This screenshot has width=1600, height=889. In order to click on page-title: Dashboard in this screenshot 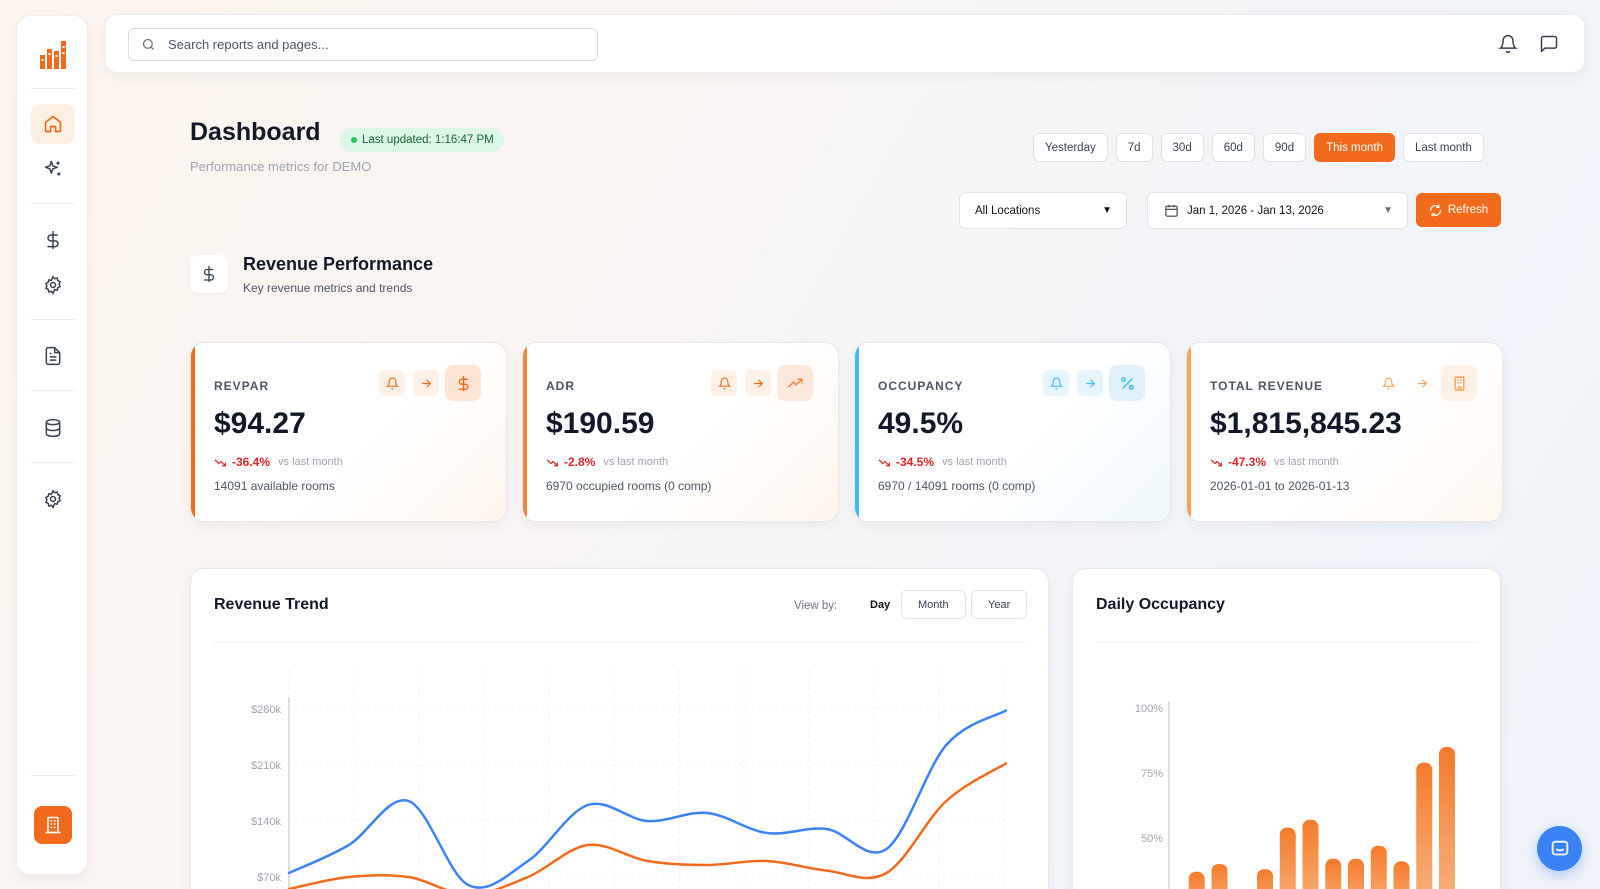, I will do `click(255, 132)`.